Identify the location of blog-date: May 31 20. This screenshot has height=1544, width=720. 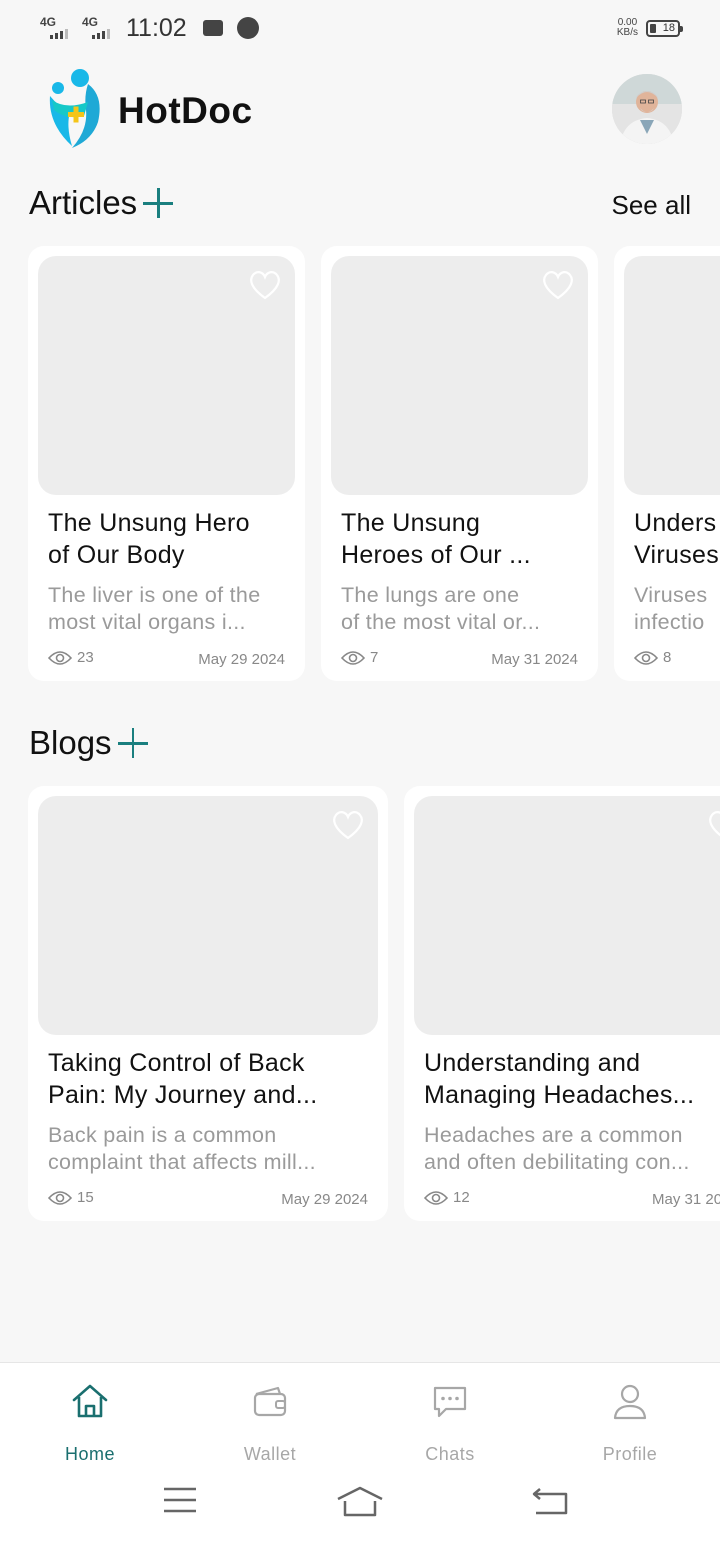
(686, 1199).